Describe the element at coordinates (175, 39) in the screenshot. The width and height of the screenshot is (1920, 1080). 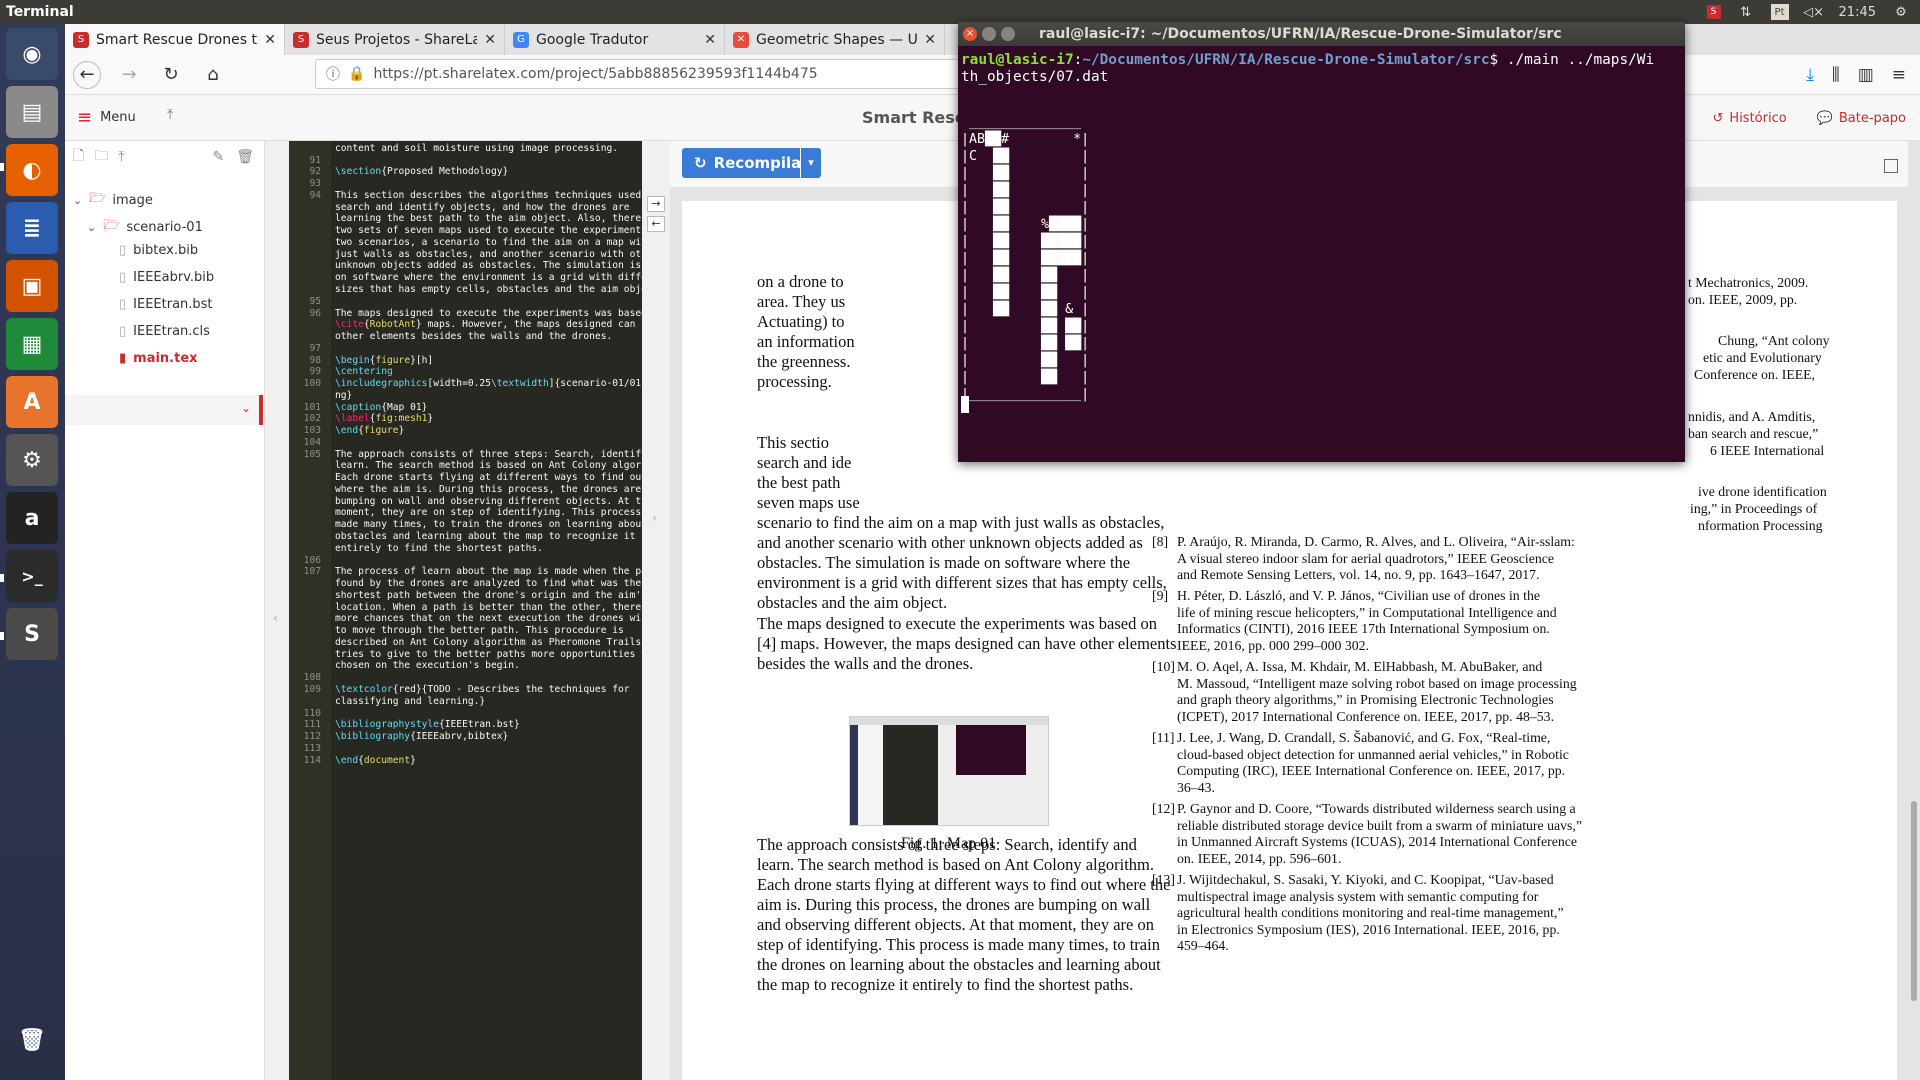
I see `browser-tab: S Smart Rescue Drones to ✕` at that location.